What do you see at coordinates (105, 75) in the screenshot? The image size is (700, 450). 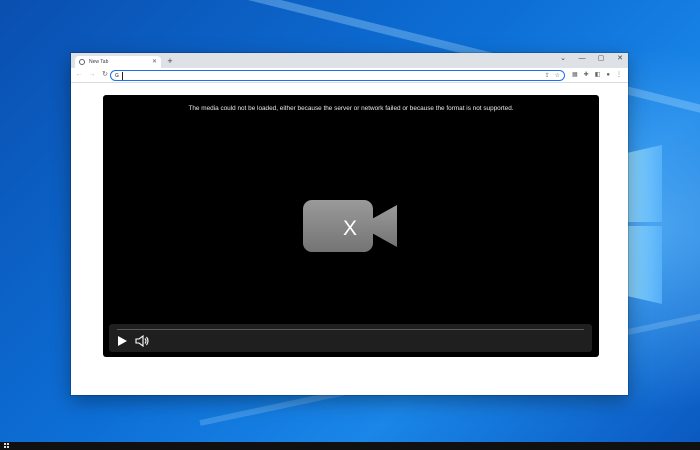 I see `reload-icon: ↻` at bounding box center [105, 75].